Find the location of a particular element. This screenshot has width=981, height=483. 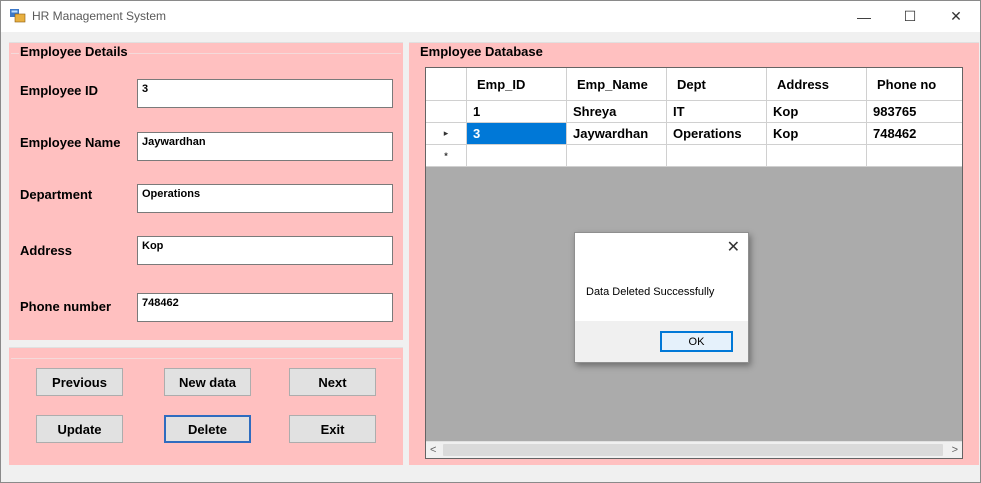

dialog-message: Data Deleted Successfully is located at coordinates (650, 292).